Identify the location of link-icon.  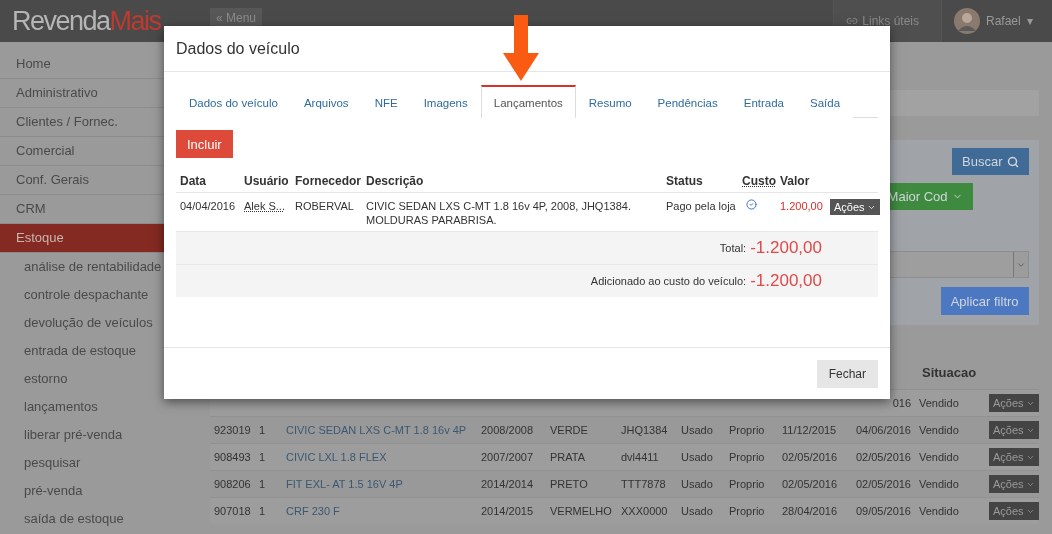
(852, 21).